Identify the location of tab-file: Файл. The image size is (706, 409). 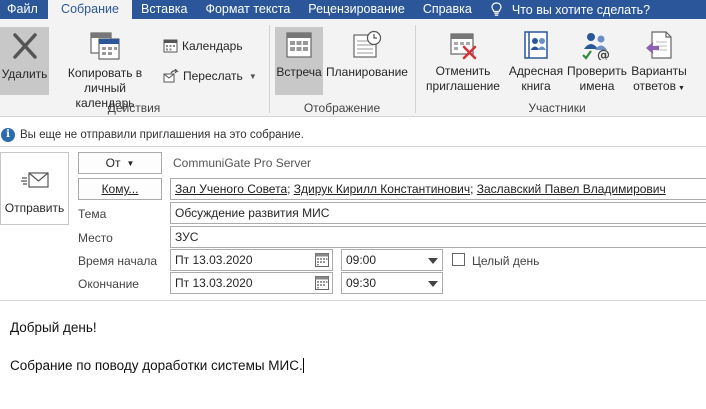
(24, 9).